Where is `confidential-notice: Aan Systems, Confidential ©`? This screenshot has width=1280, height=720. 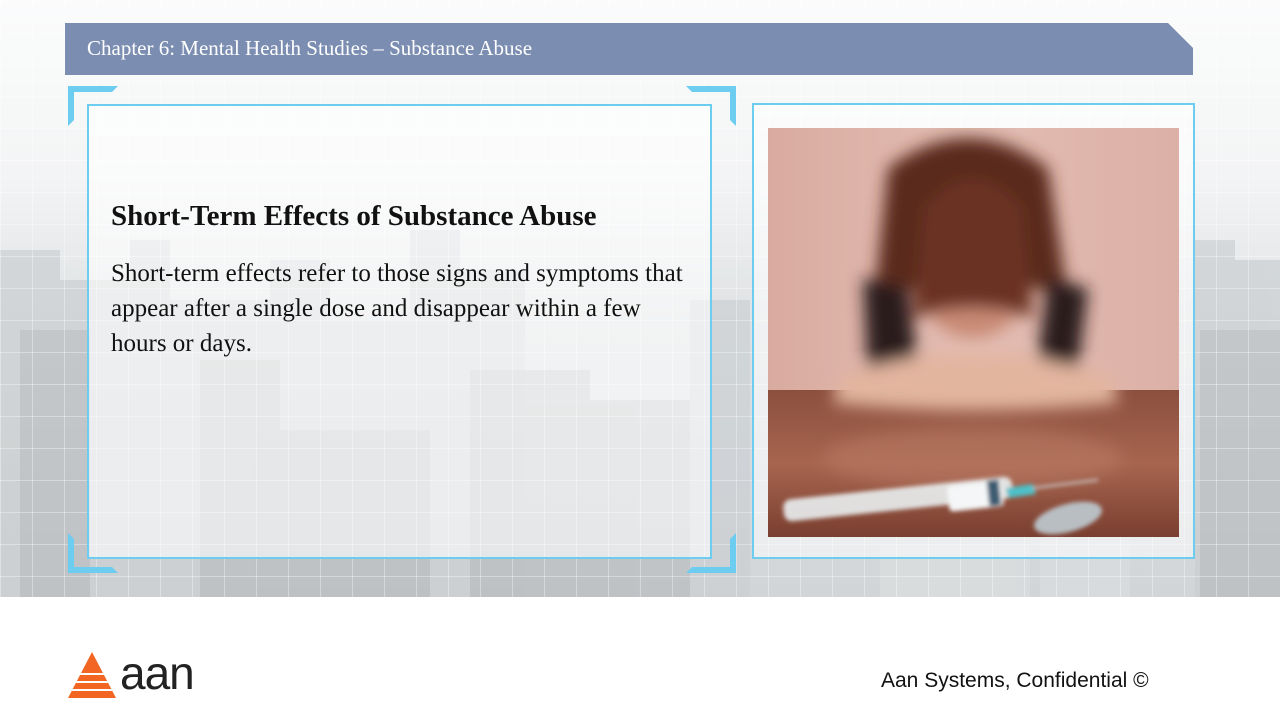 confidential-notice: Aan Systems, Confidential © is located at coordinates (1015, 680).